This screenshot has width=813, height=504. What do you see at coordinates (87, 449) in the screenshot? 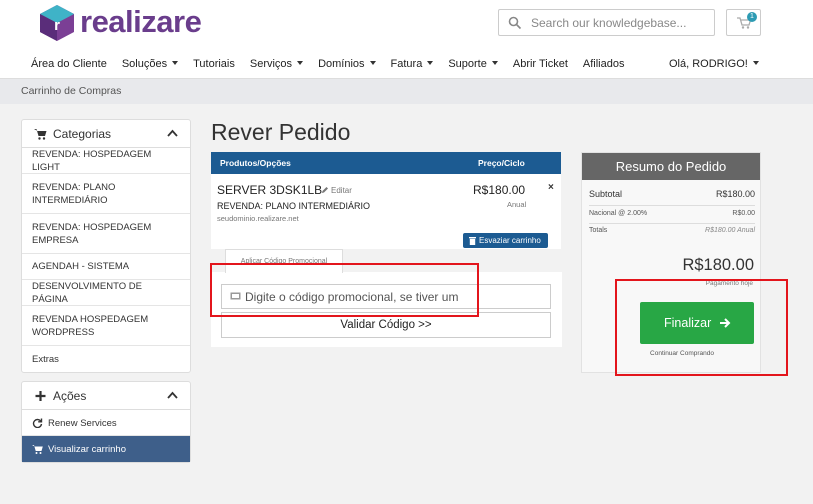
I see `action-view-cart-label: Visualizar carrinho` at bounding box center [87, 449].